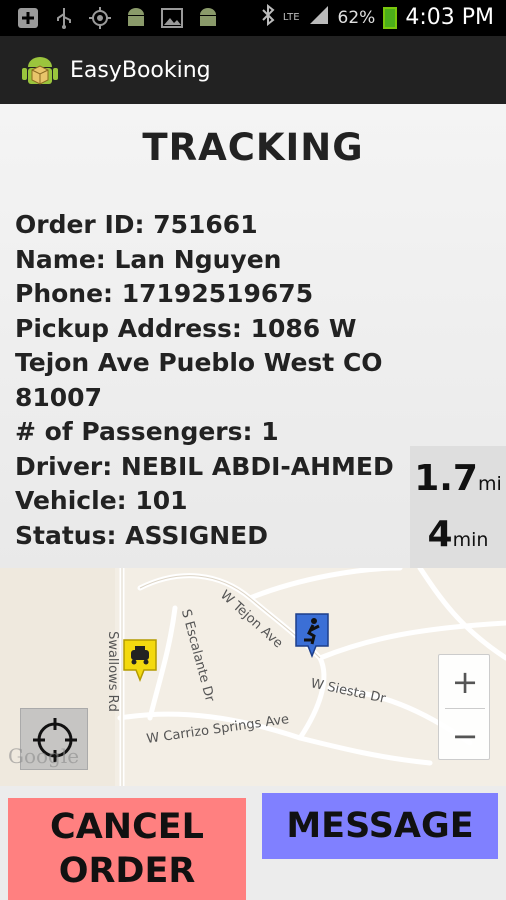 The height and width of the screenshot is (900, 506). I want to click on customer-name: Name: Lan Nguyen, so click(148, 259).